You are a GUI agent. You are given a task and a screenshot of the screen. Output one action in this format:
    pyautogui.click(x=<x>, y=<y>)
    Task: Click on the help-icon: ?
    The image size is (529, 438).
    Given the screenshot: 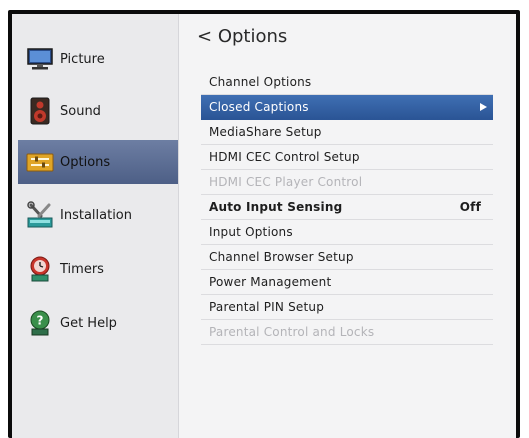 What is the action you would take?
    pyautogui.click(x=40, y=323)
    